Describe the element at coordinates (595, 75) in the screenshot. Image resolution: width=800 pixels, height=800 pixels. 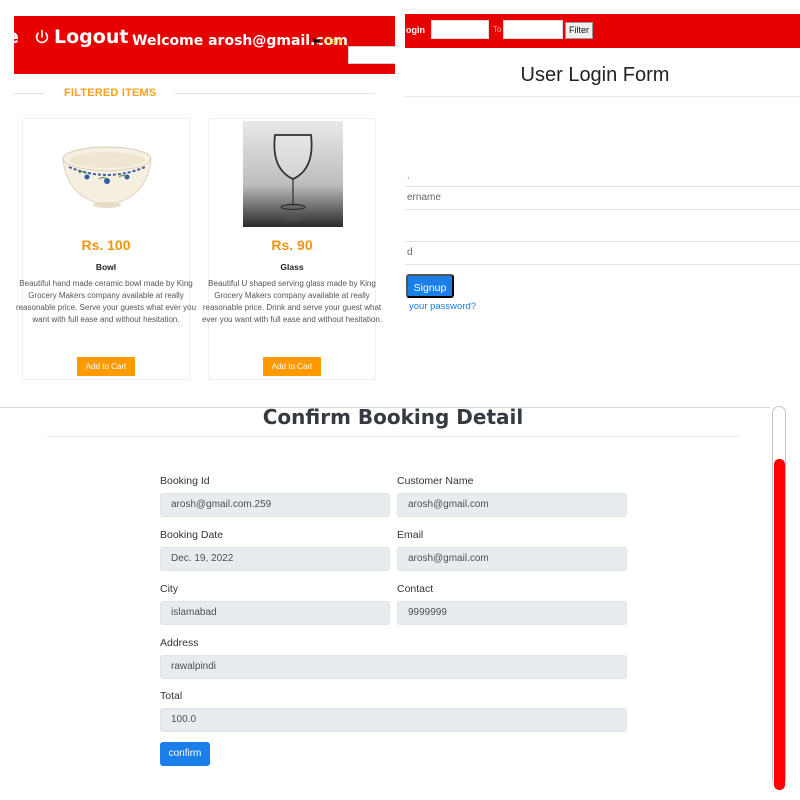
I see `login-form-title: User Login Form` at that location.